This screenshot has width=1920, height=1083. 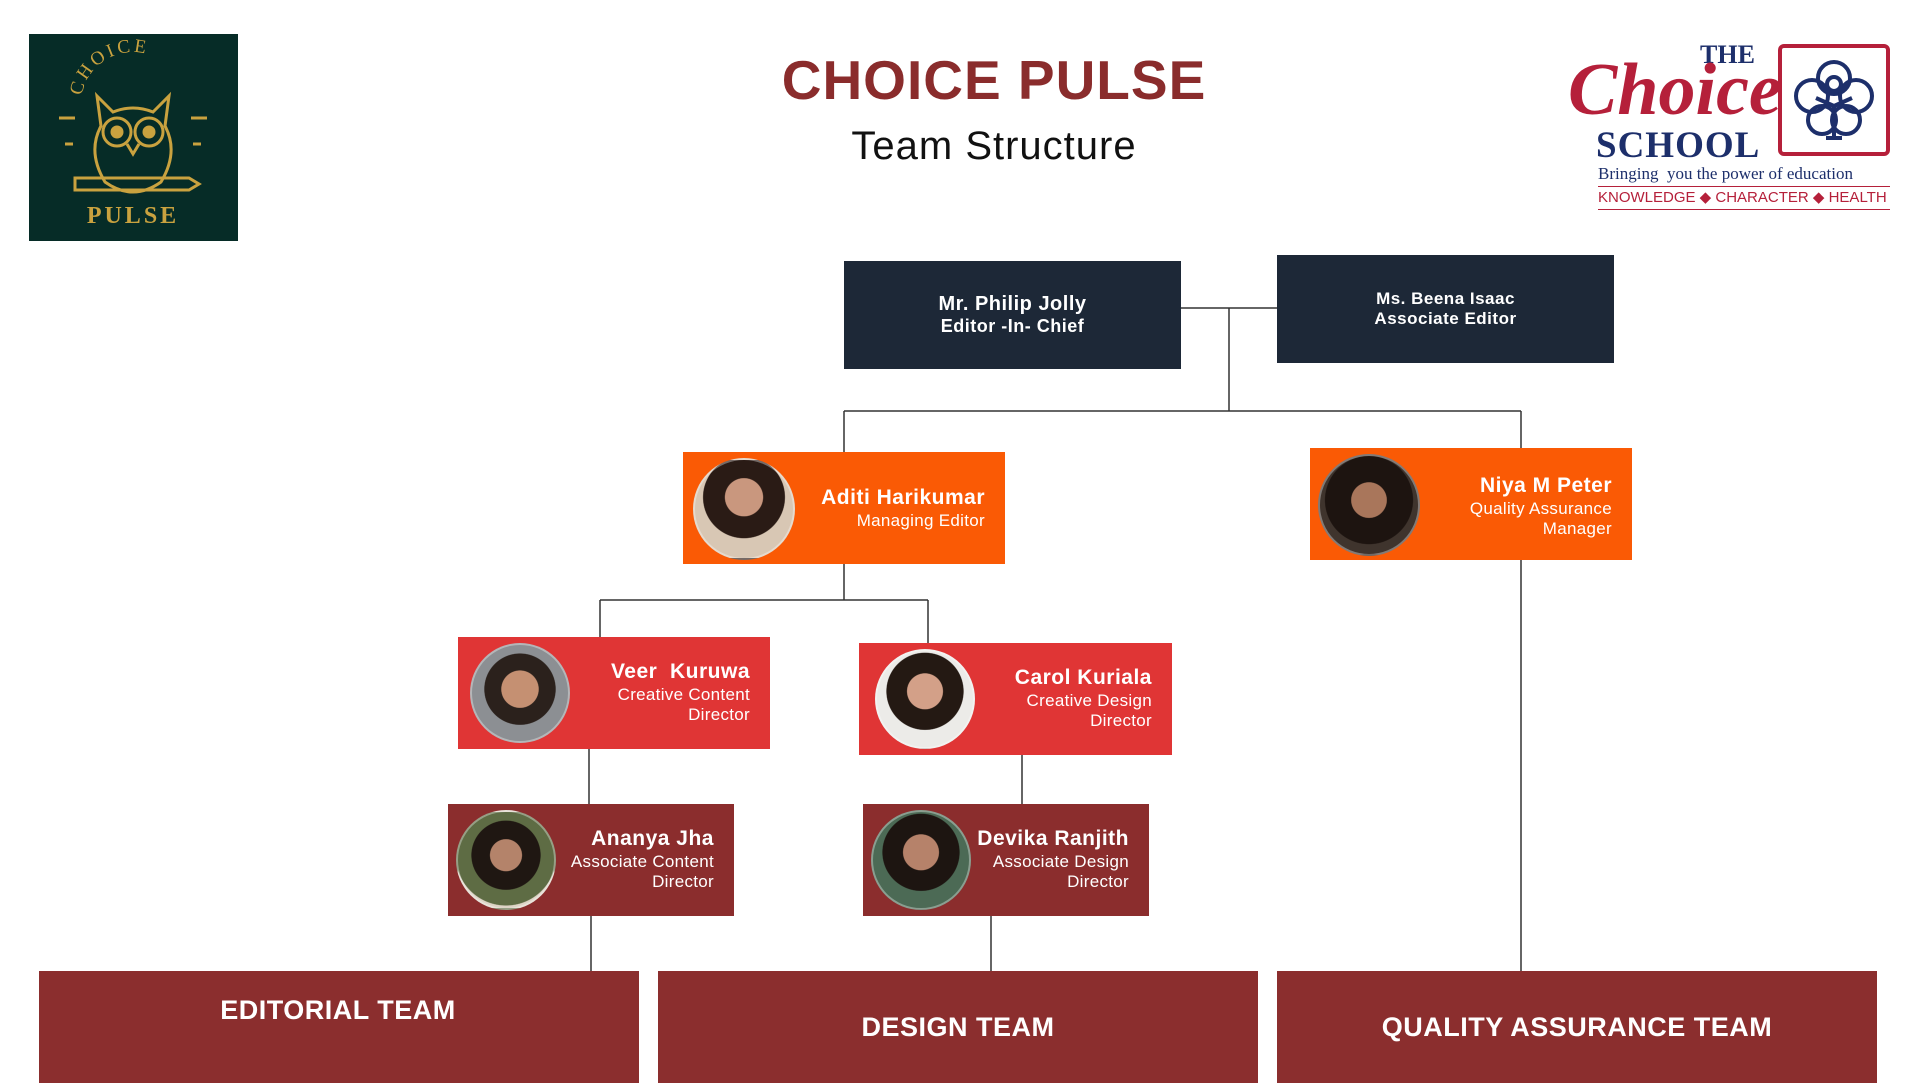 What do you see at coordinates (1678, 145) in the screenshot?
I see `school-logo-school: SCHOOL` at bounding box center [1678, 145].